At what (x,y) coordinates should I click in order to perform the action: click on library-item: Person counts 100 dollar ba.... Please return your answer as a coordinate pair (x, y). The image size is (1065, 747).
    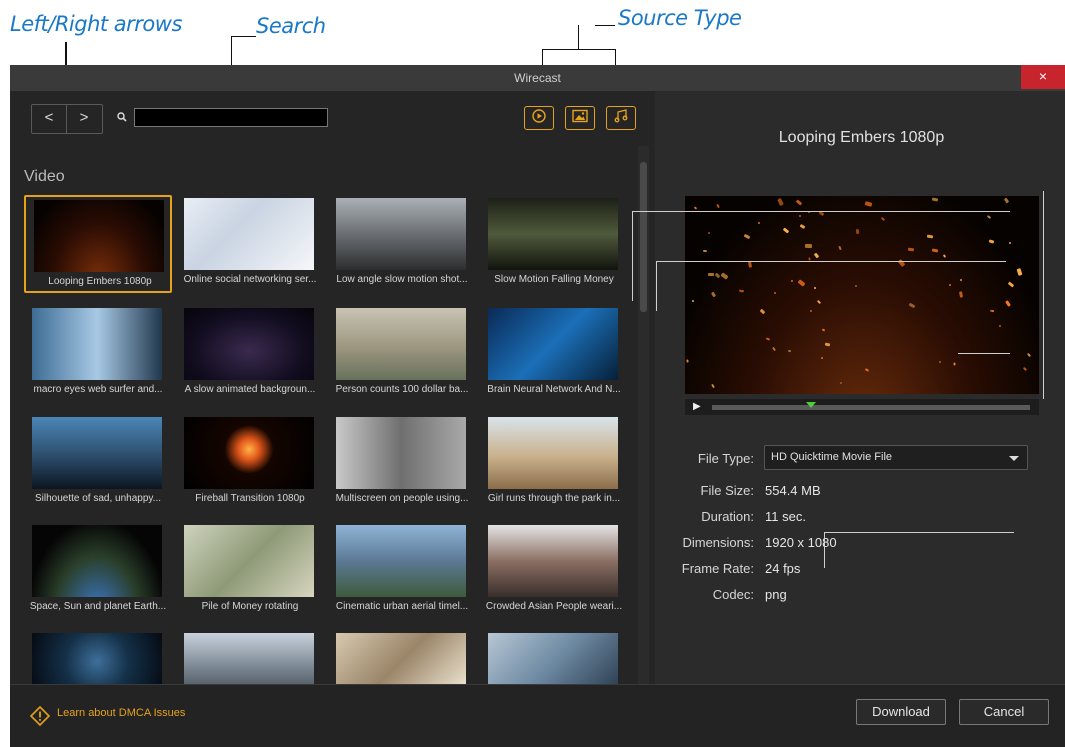
    Looking at the image, I should click on (402, 354).